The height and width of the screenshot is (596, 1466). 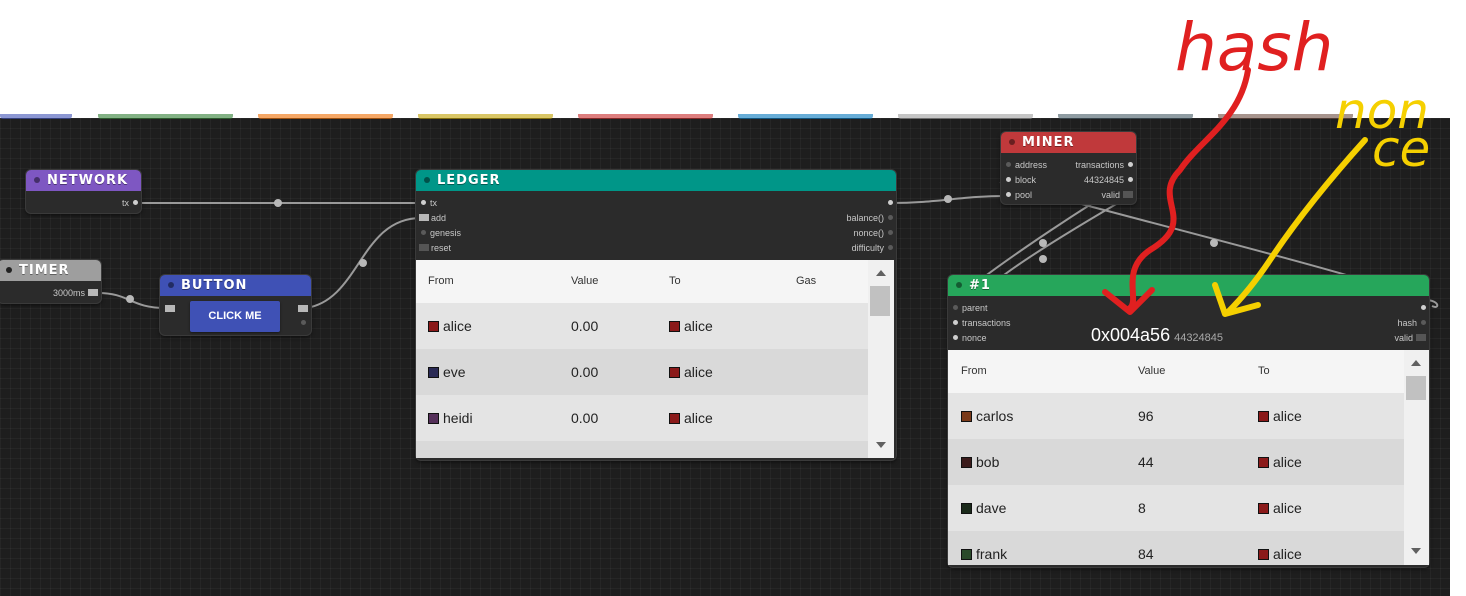 What do you see at coordinates (987, 416) in the screenshot?
I see `row-from: carlos` at bounding box center [987, 416].